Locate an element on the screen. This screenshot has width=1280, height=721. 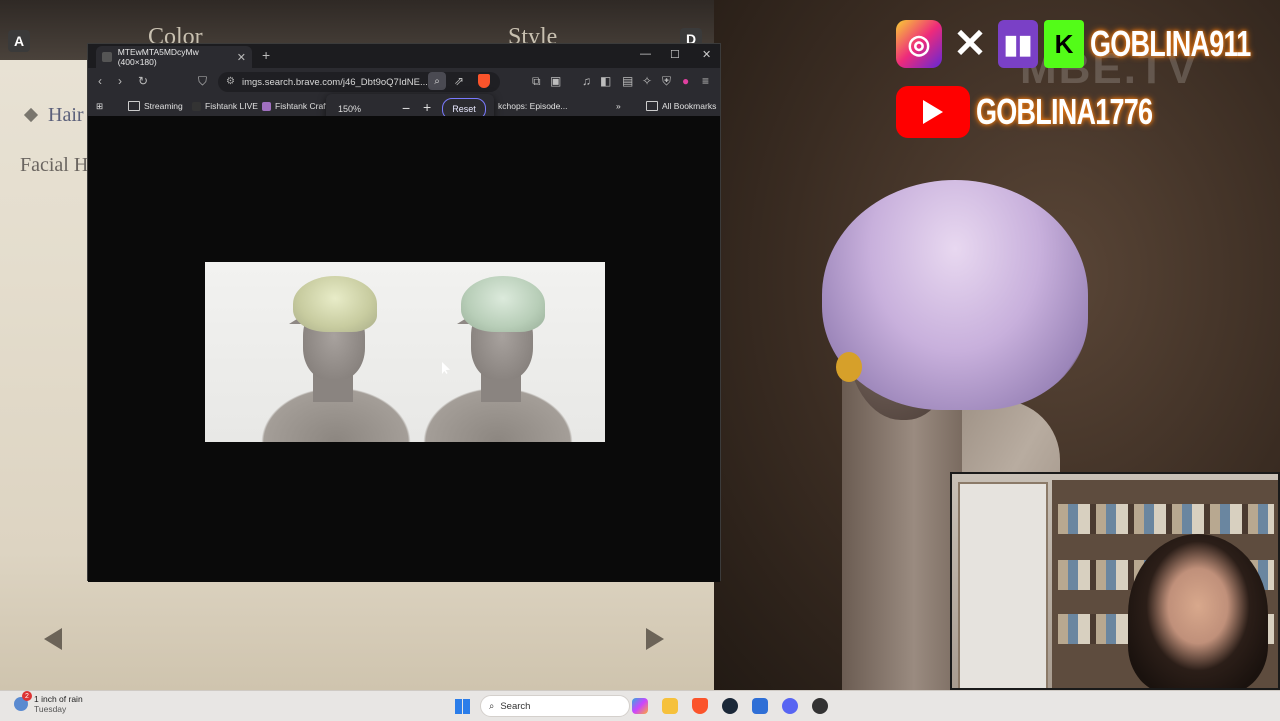
craft-icon is located at coordinates (266, 106).